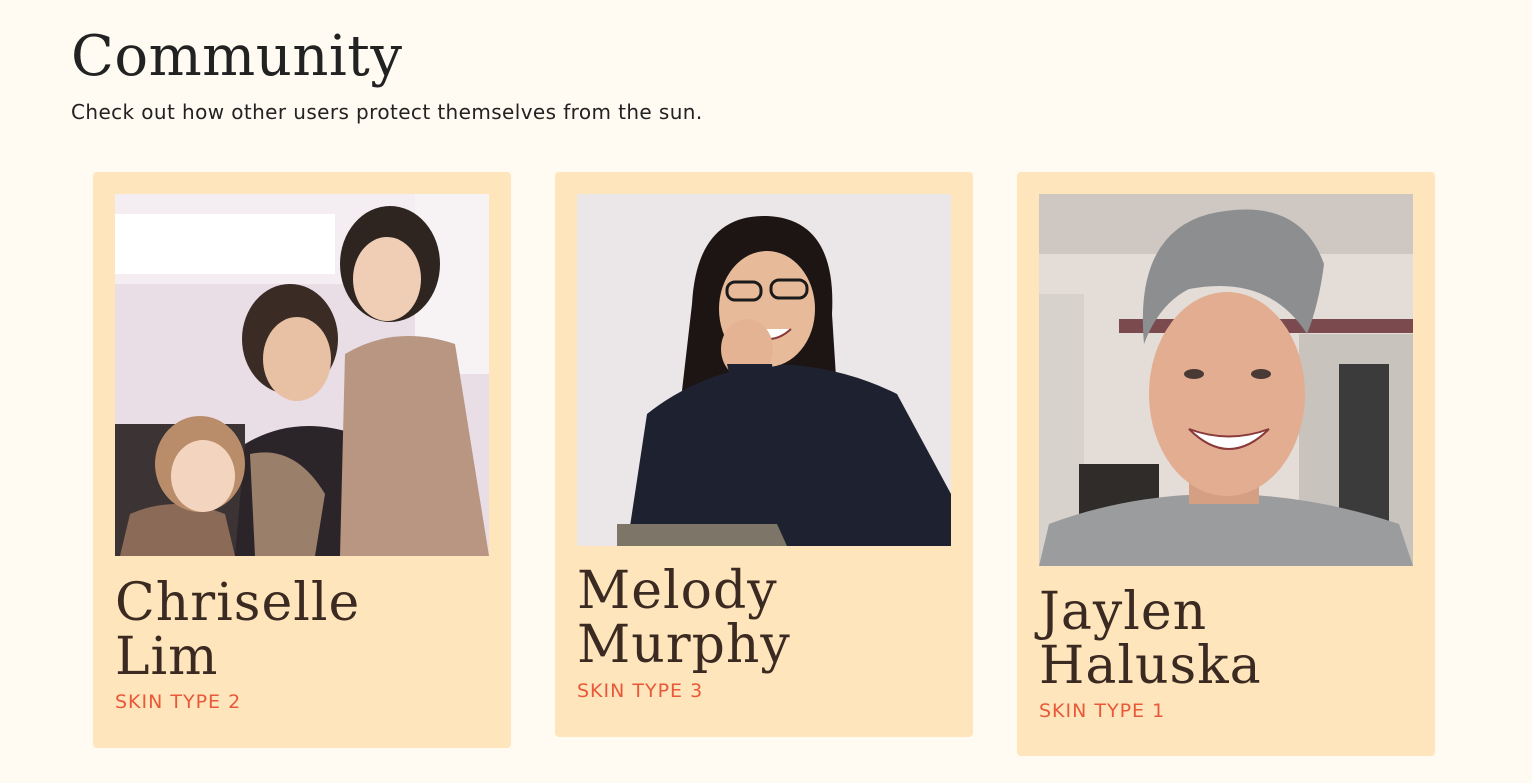 Image resolution: width=1532 pixels, height=783 pixels. Describe the element at coordinates (237, 56) in the screenshot. I see `page-title: Community` at that location.